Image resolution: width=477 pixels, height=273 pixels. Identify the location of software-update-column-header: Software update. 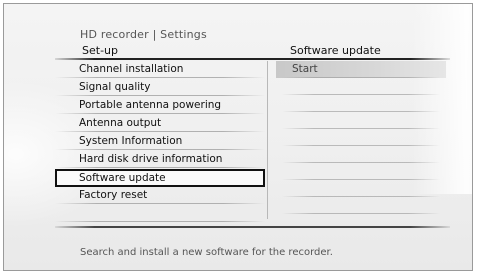
(335, 50).